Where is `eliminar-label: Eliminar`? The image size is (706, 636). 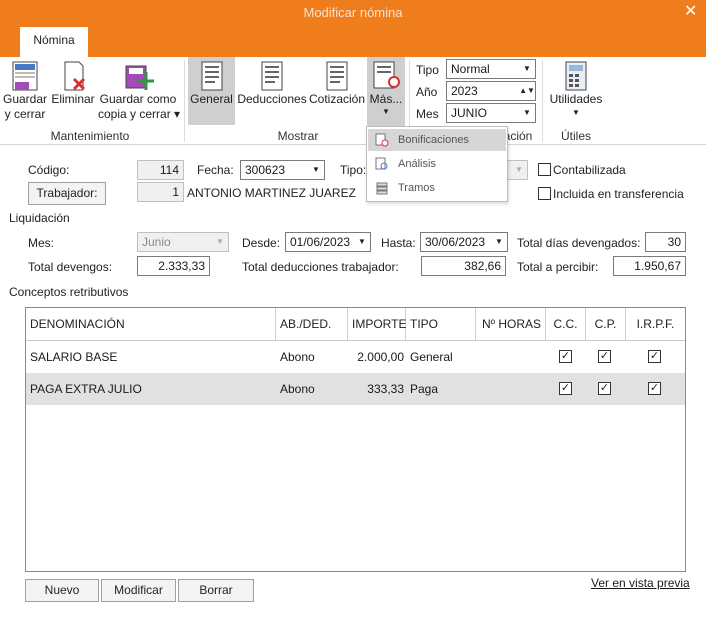
eliminar-label: Eliminar is located at coordinates (73, 99).